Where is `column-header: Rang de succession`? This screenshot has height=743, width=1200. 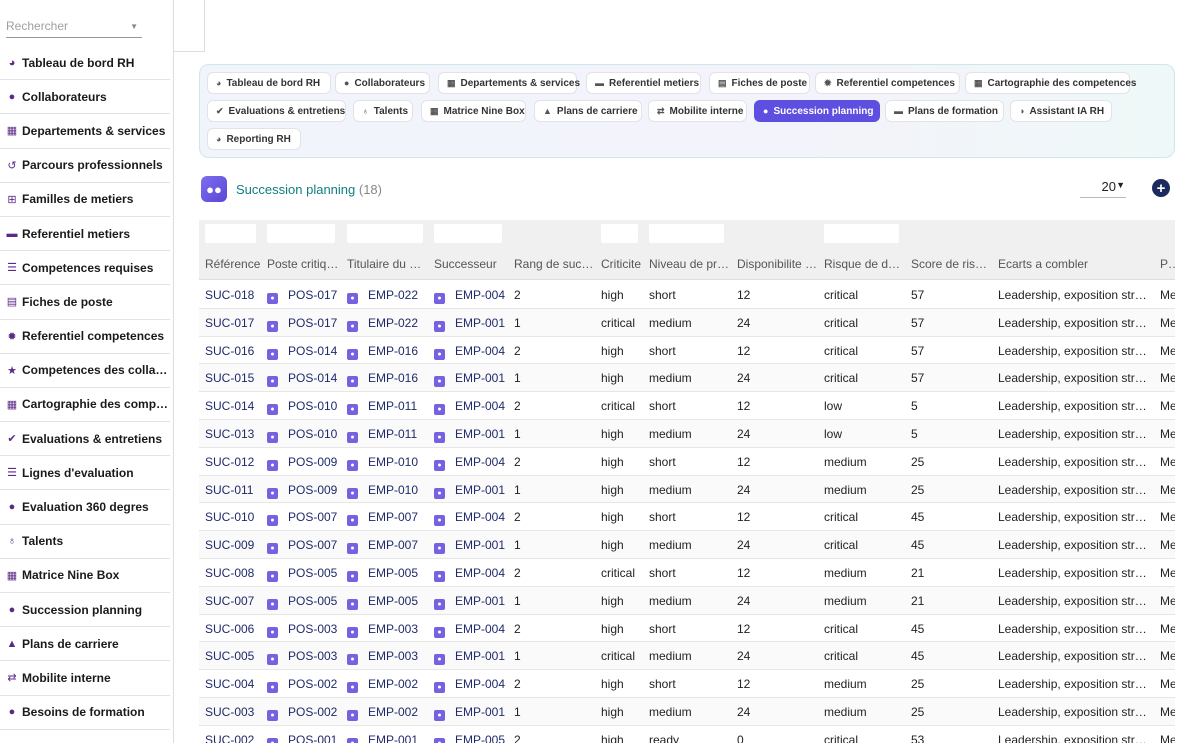 column-header: Rang de succession is located at coordinates (555, 264).